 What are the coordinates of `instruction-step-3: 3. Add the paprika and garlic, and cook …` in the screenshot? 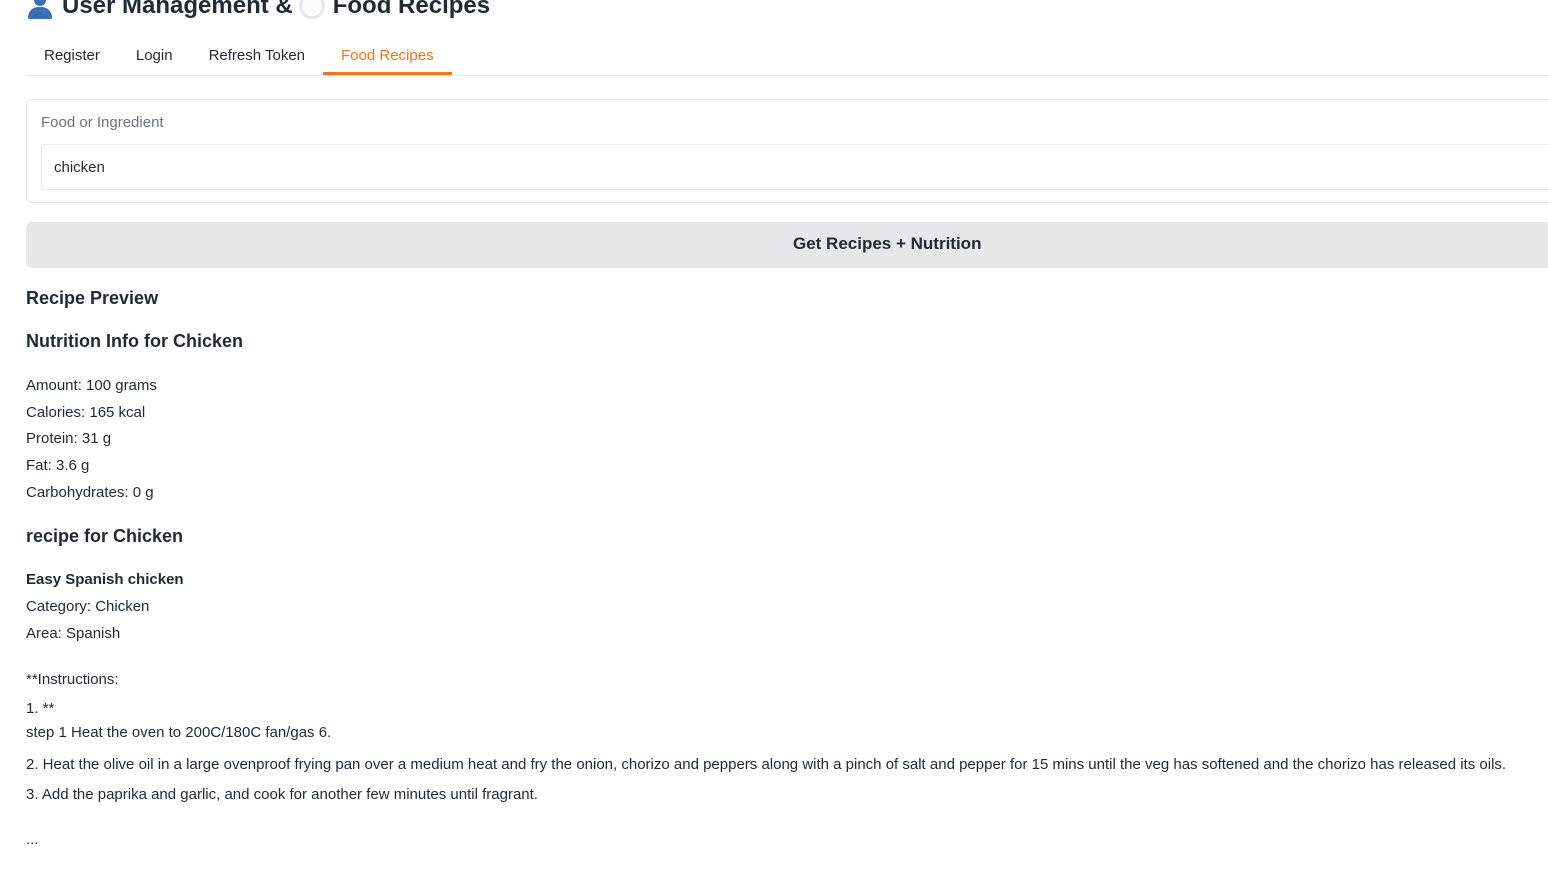 It's located at (282, 794).